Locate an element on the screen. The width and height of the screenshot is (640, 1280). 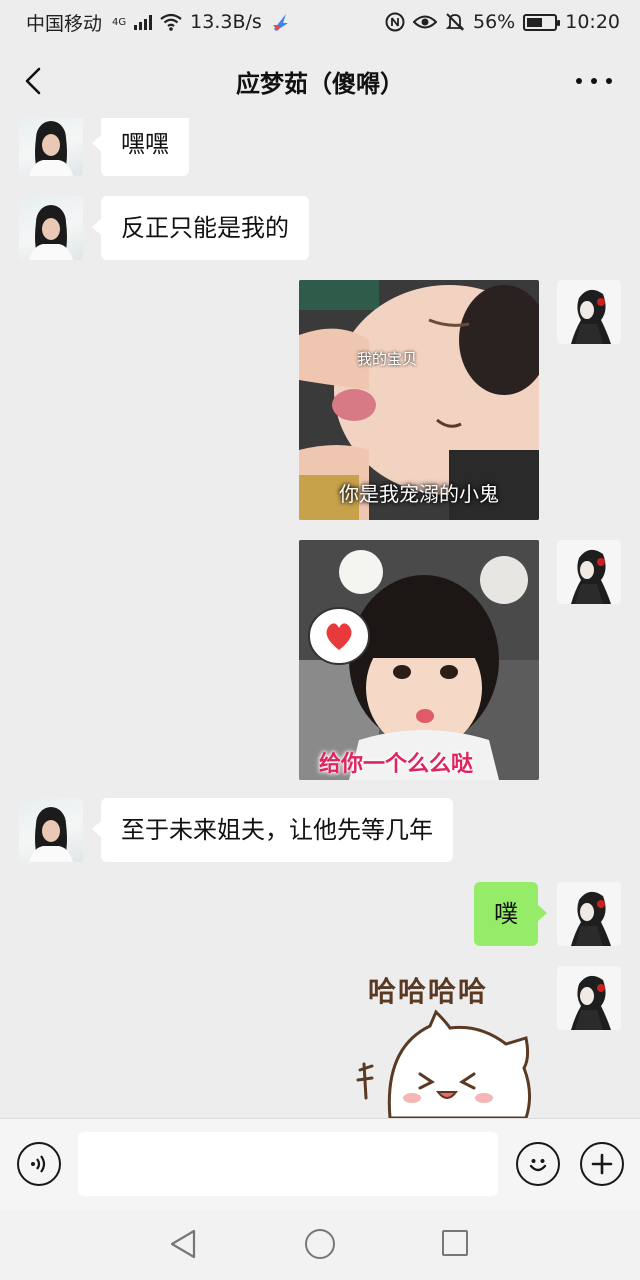
signal-icon is located at coordinates (143, 22).